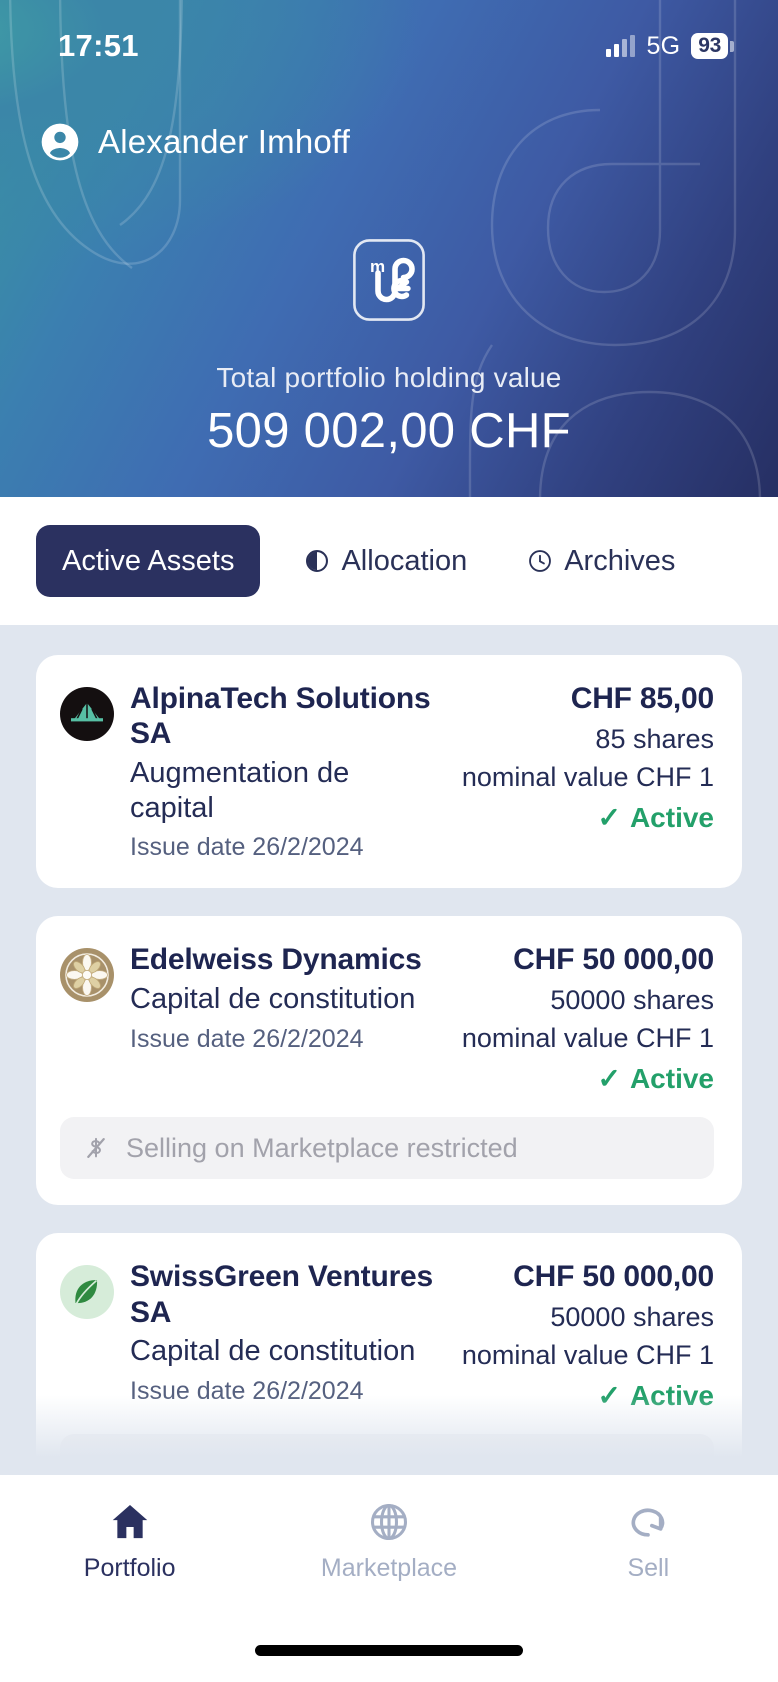  Describe the element at coordinates (224, 141) in the screenshot. I see `user-name-label: Alexander Imhoff` at that location.